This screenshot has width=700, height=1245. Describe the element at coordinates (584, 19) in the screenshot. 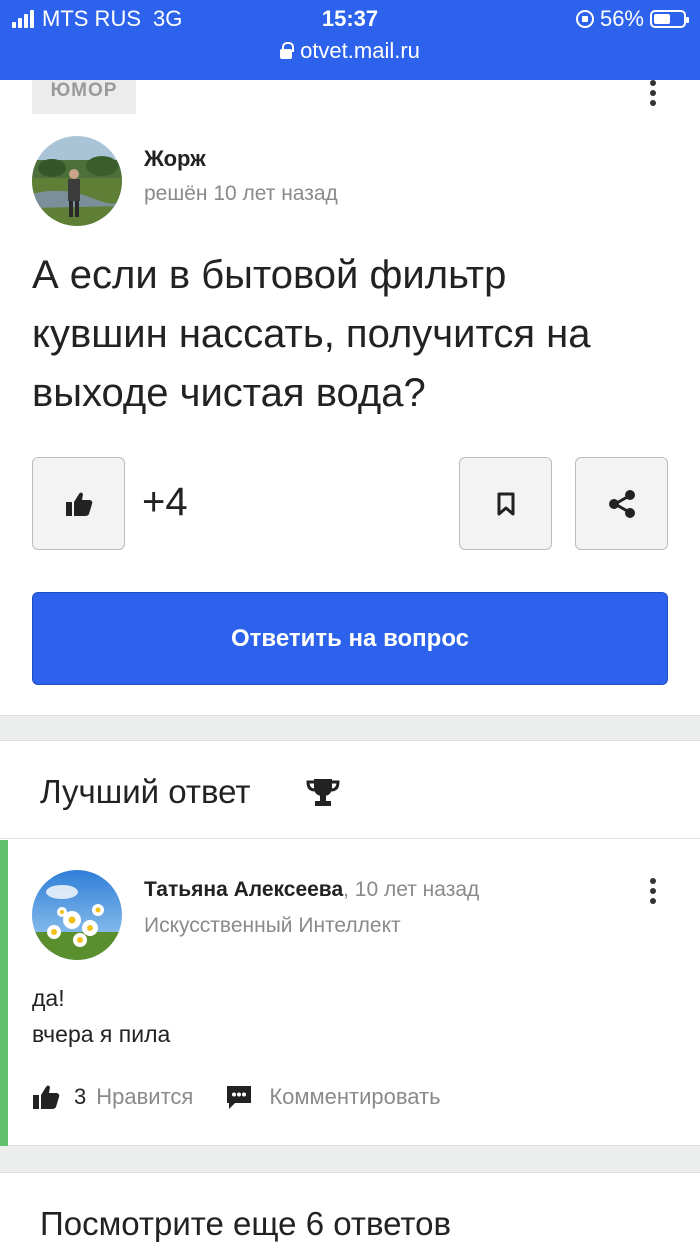

I see `rotation-lock-icon` at that location.